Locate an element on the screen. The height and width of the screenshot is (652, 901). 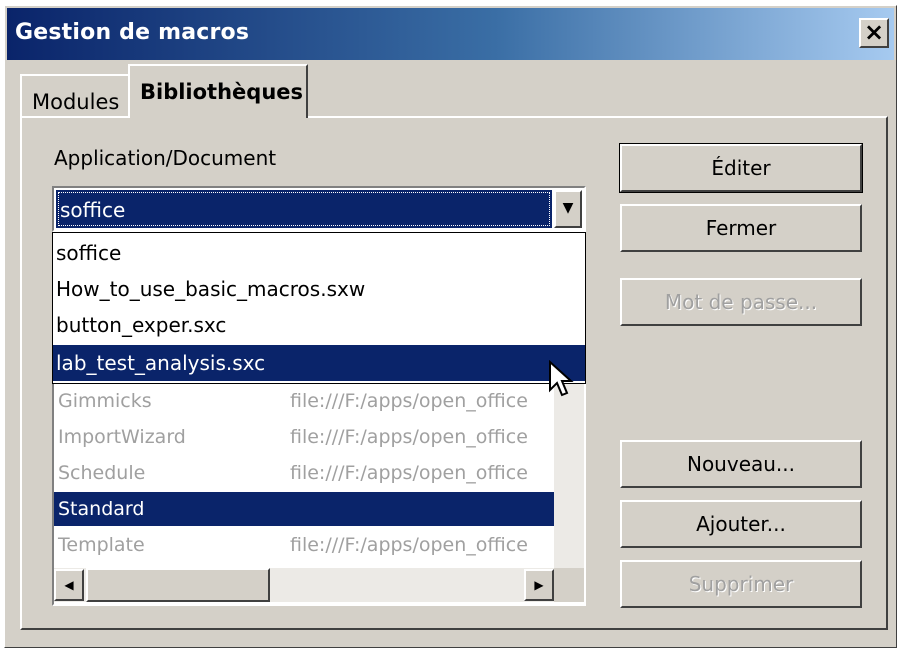
delete-button: Supprimer is located at coordinates (741, 584).